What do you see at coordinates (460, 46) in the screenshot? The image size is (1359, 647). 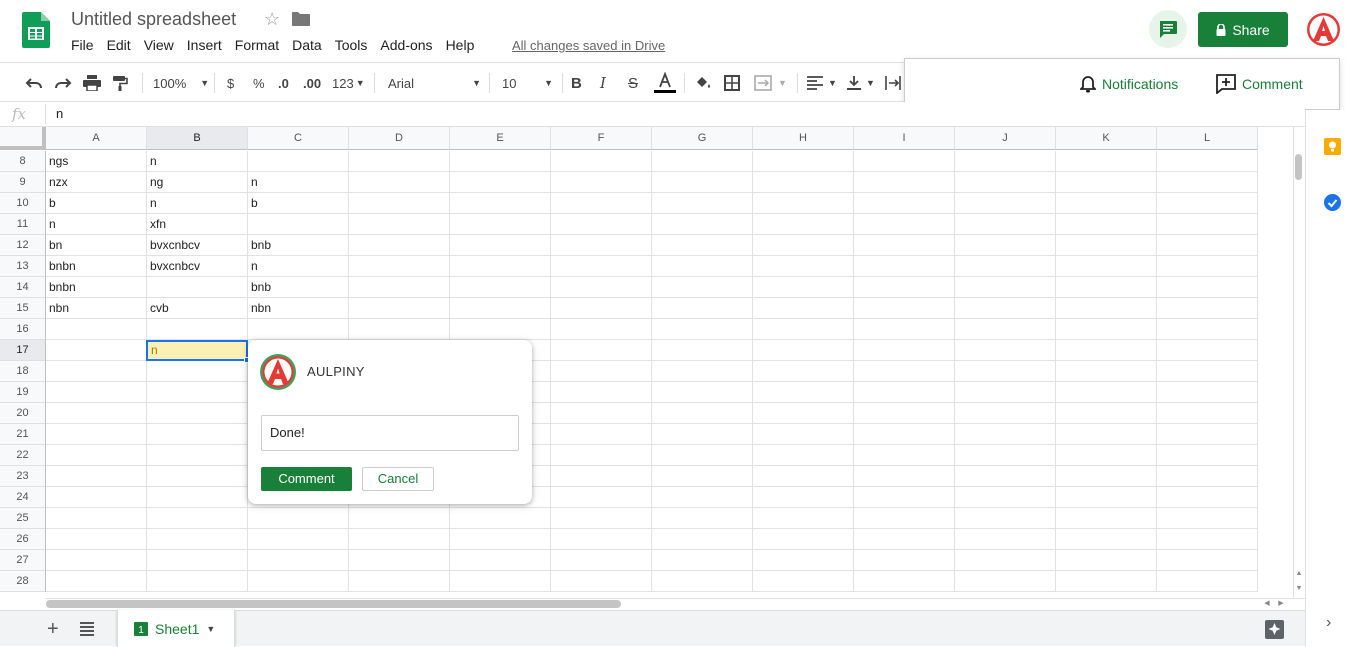 I see `menu-help: Help` at bounding box center [460, 46].